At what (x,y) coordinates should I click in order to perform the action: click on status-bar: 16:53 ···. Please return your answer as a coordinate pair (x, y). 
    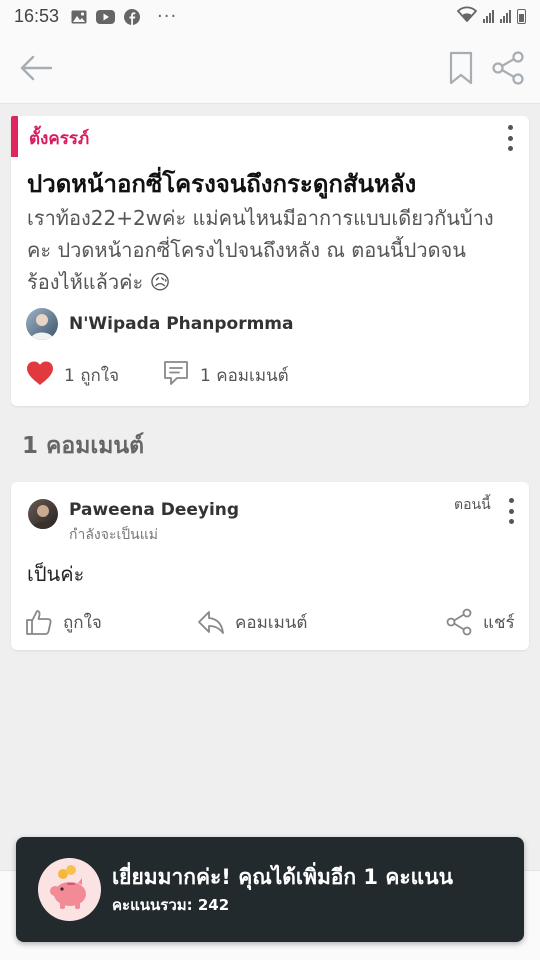
    Looking at the image, I should click on (270, 16).